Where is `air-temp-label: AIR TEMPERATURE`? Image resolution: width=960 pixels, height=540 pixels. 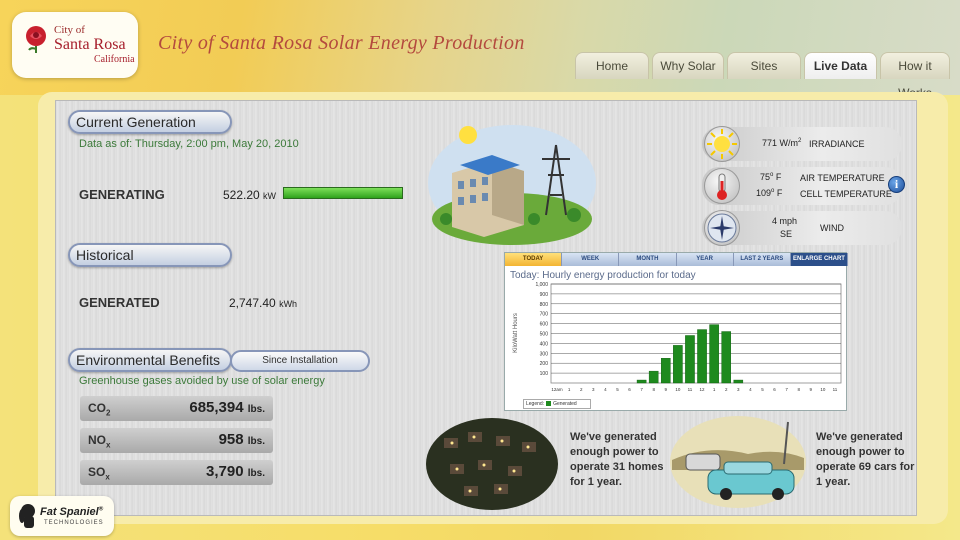 air-temp-label: AIR TEMPERATURE is located at coordinates (842, 178).